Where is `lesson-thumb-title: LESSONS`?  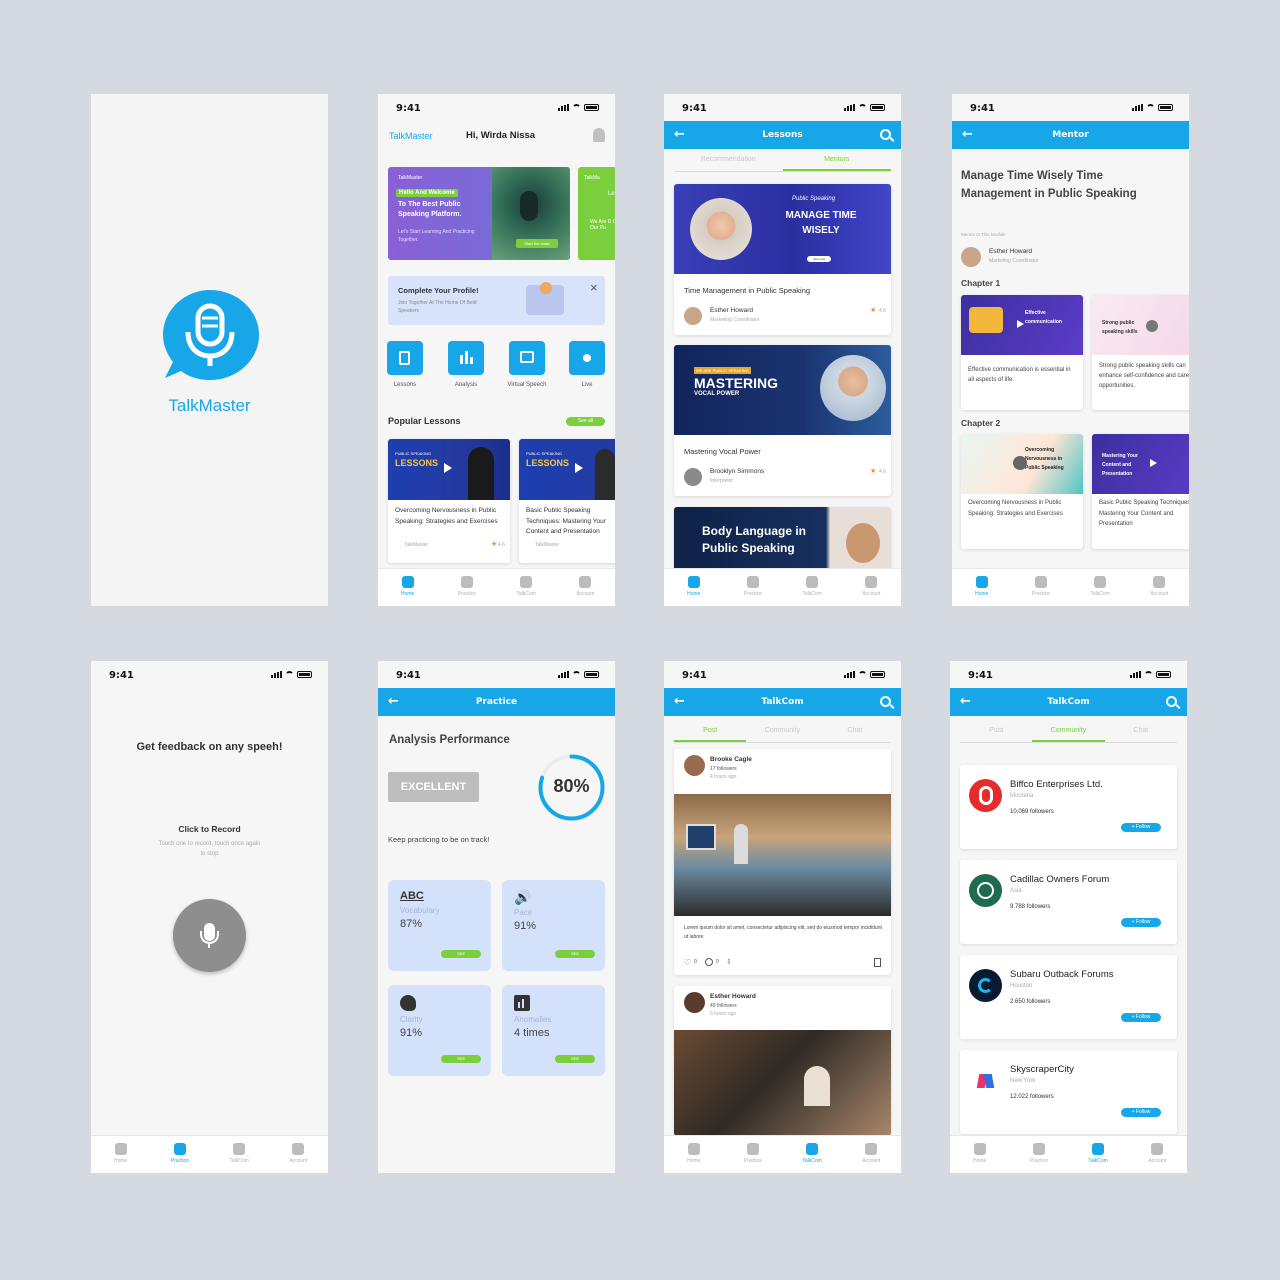
lesson-thumb-title: LESSONS is located at coordinates (417, 463).